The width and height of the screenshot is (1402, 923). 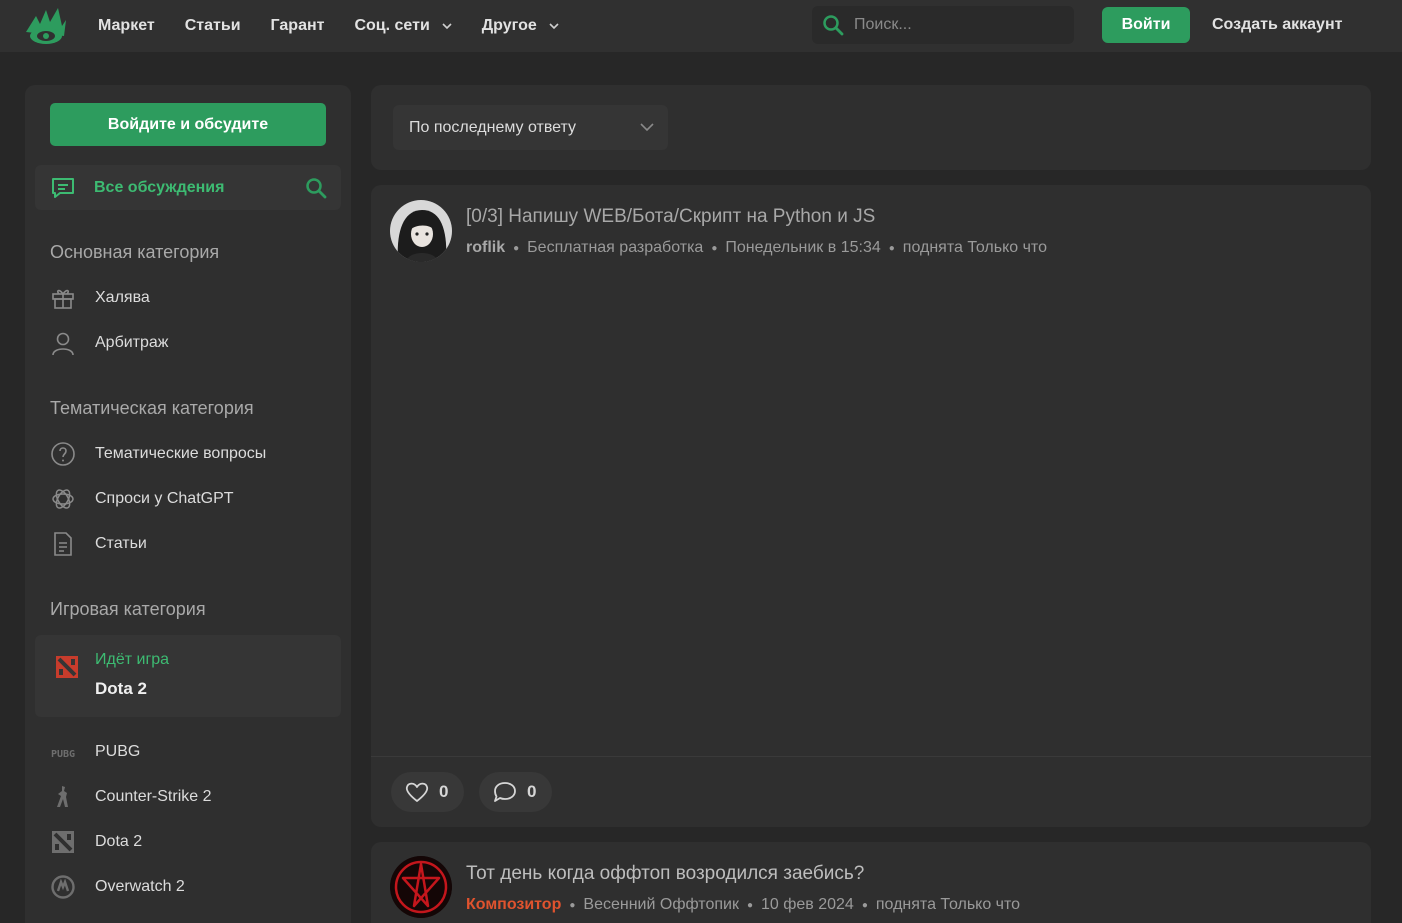 I want to click on nav-other-label: Другое, so click(x=509, y=25).